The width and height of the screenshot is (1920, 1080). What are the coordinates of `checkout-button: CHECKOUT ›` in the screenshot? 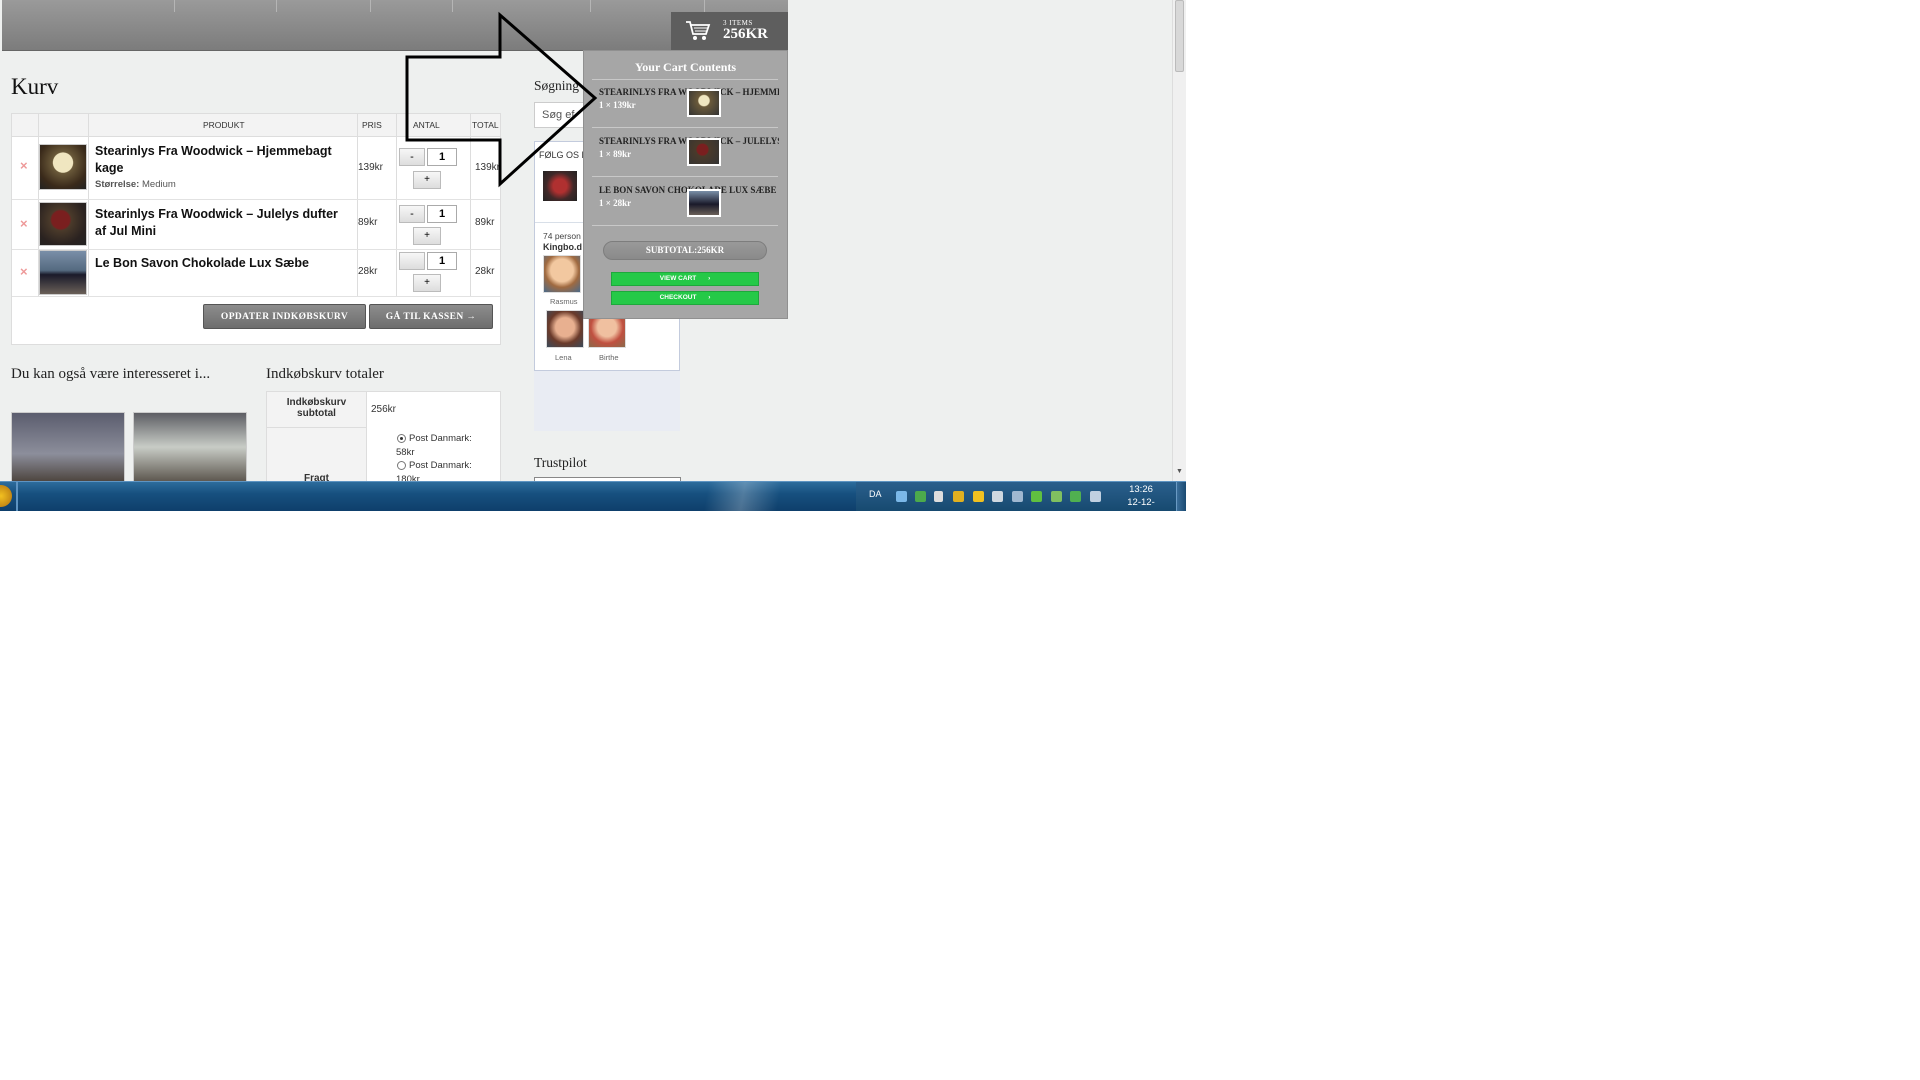 It's located at (685, 298).